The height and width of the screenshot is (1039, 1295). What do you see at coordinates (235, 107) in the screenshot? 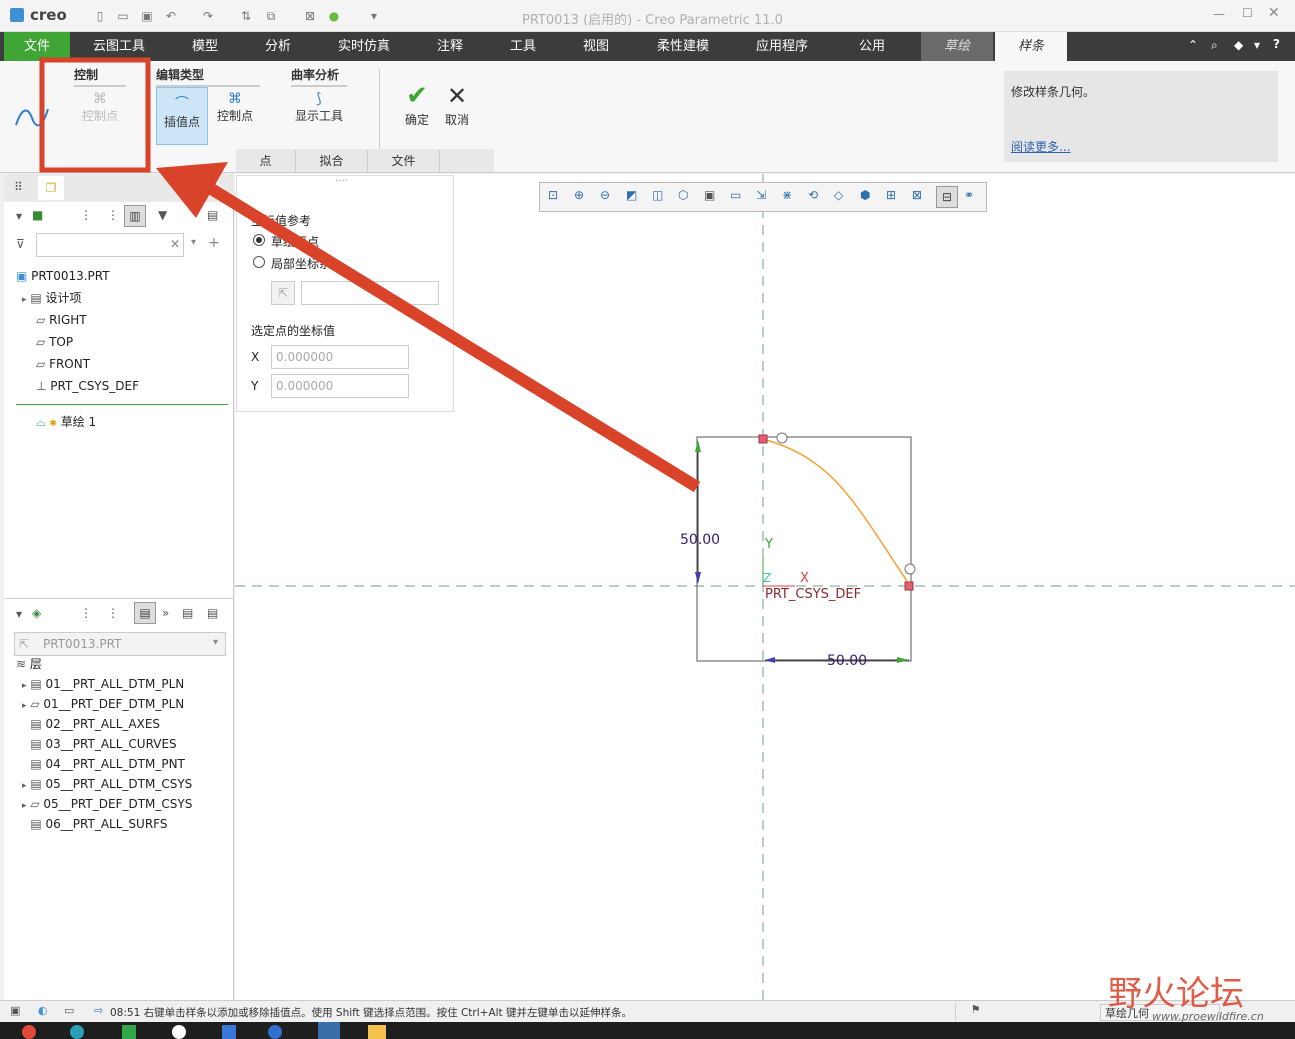
I see `control-point-button: ⌘ 控制点` at bounding box center [235, 107].